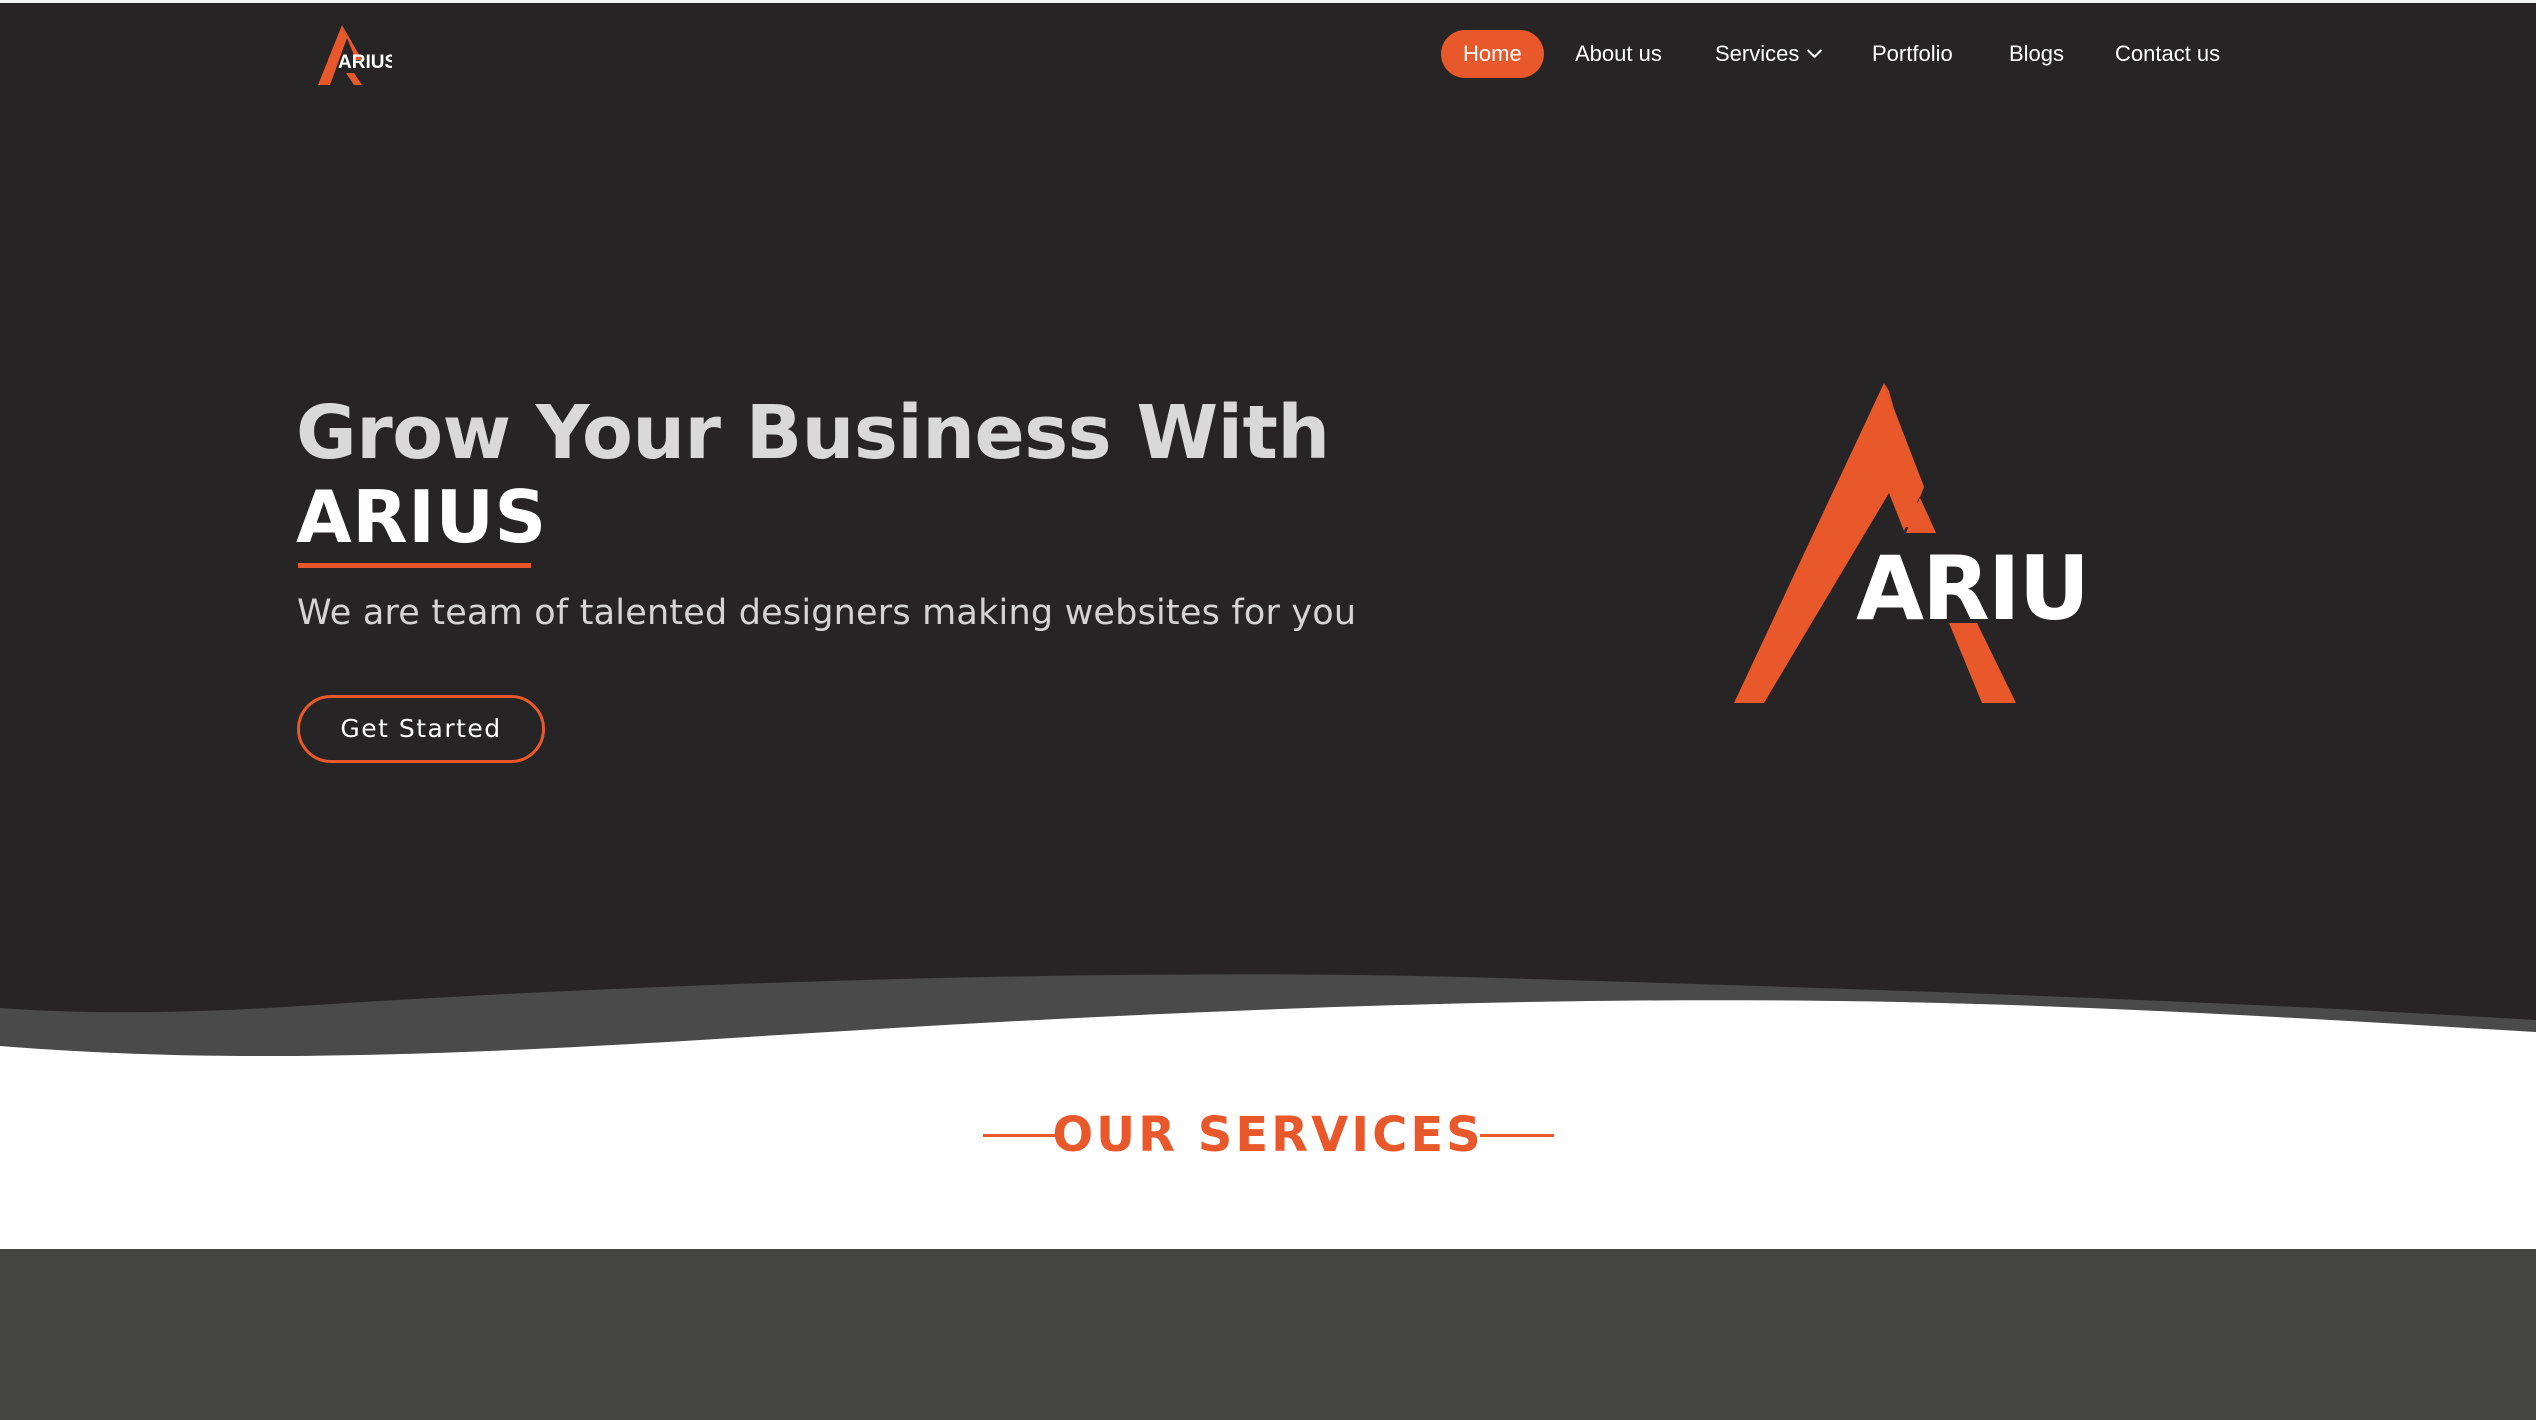  I want to click on nav-item-home: Home, so click(1492, 54).